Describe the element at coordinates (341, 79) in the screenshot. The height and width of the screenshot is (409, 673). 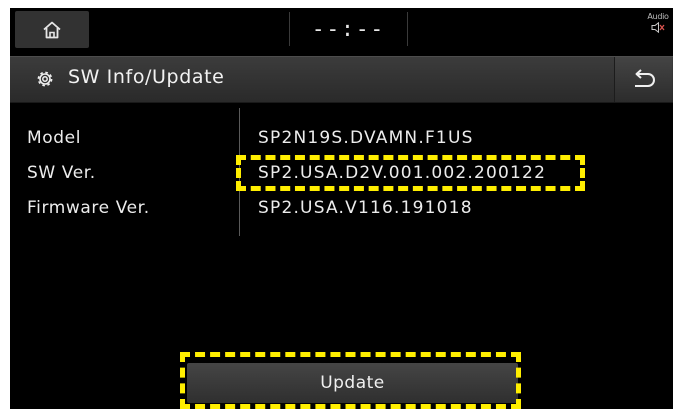
I see `title-bar: SW Info/Update` at that location.